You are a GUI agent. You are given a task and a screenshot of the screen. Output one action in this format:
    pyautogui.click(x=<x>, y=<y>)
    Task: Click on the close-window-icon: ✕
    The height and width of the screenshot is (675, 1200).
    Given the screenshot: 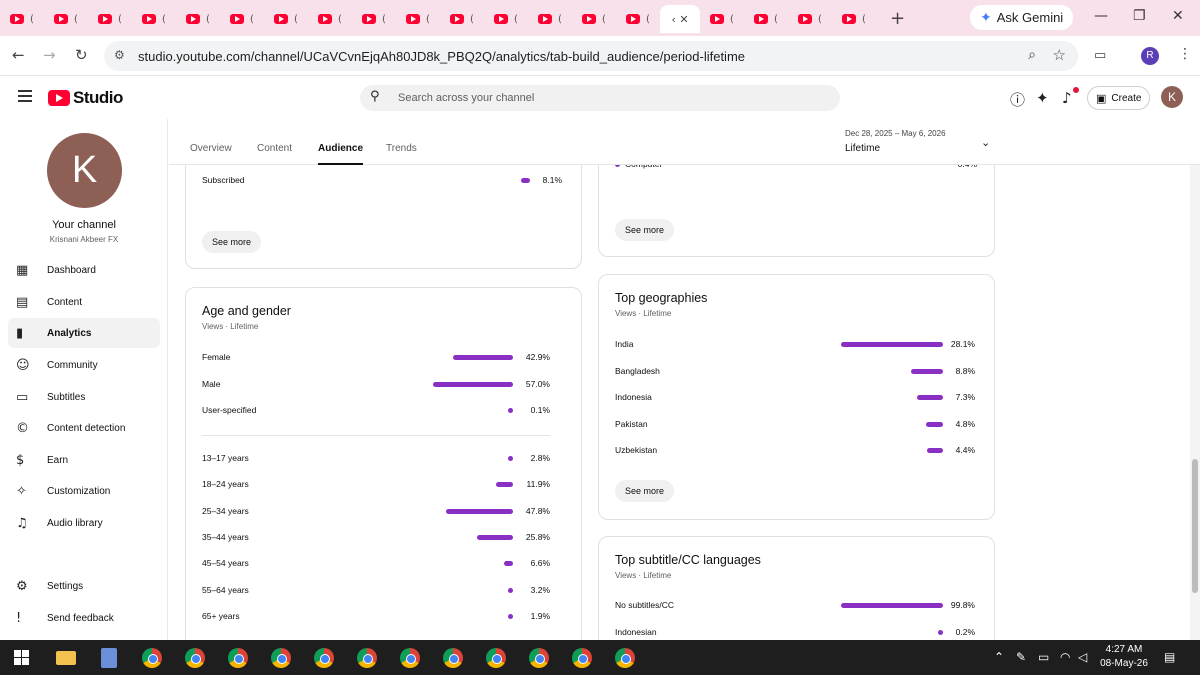 What is the action you would take?
    pyautogui.click(x=1178, y=16)
    